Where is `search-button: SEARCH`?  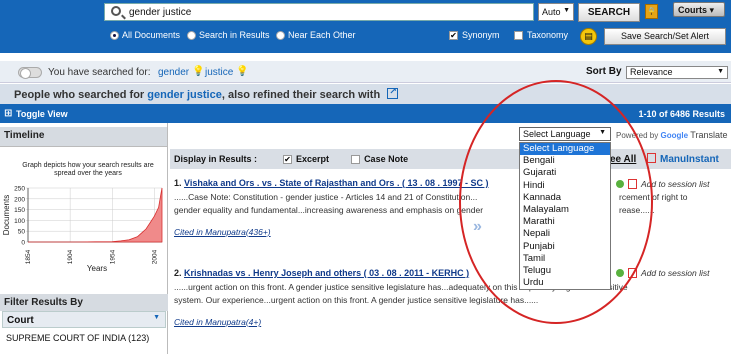 search-button: SEARCH is located at coordinates (609, 12).